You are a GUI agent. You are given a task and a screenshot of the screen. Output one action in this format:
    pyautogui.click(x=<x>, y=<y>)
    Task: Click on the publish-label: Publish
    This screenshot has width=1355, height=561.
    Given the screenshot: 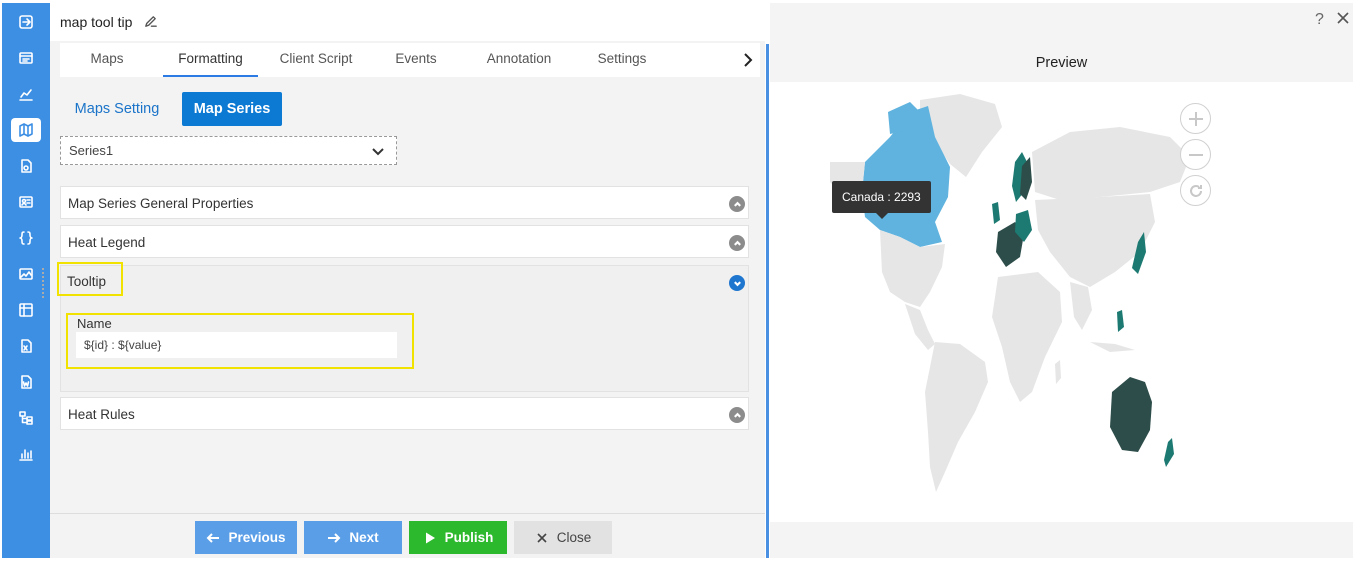 What is the action you would take?
    pyautogui.click(x=469, y=537)
    